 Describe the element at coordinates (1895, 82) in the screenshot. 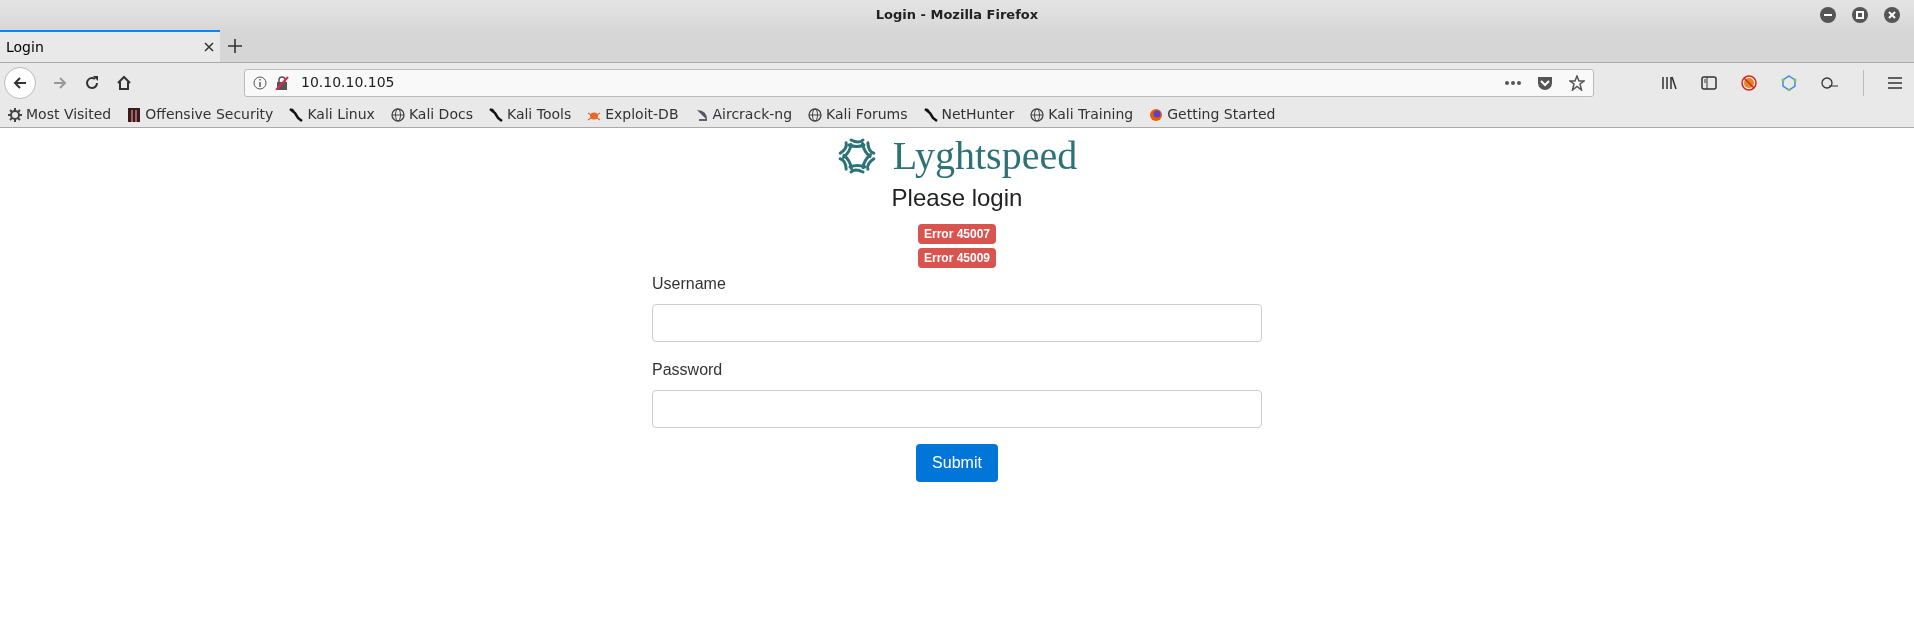

I see `menu-icon` at that location.